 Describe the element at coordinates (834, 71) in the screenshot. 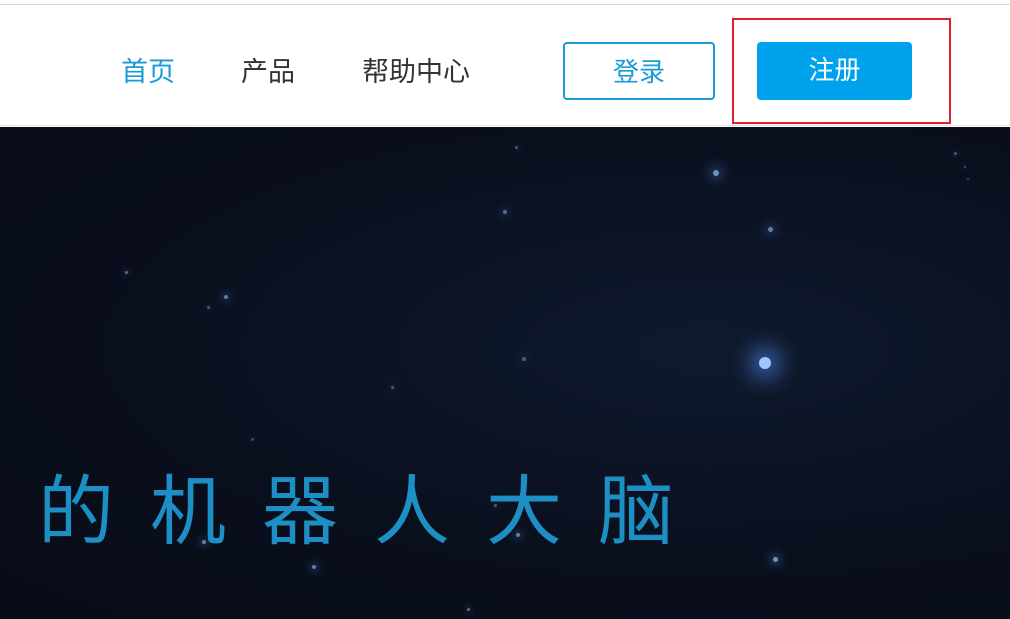

I see `register-button: 注册` at that location.